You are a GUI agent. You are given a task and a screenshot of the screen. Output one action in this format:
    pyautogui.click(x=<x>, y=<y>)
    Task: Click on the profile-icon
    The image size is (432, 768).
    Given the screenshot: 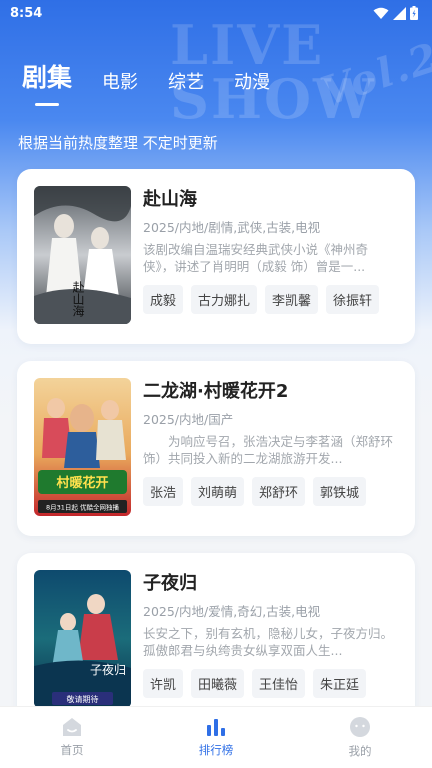 What is the action you would take?
    pyautogui.click(x=360, y=727)
    